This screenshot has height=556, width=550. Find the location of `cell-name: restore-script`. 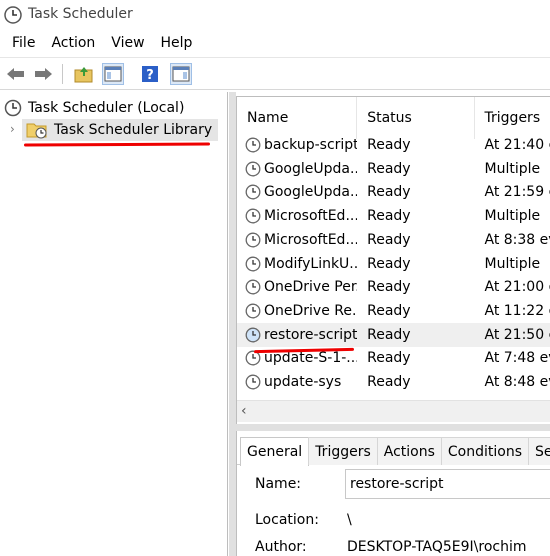

cell-name: restore-script is located at coordinates (297, 335).